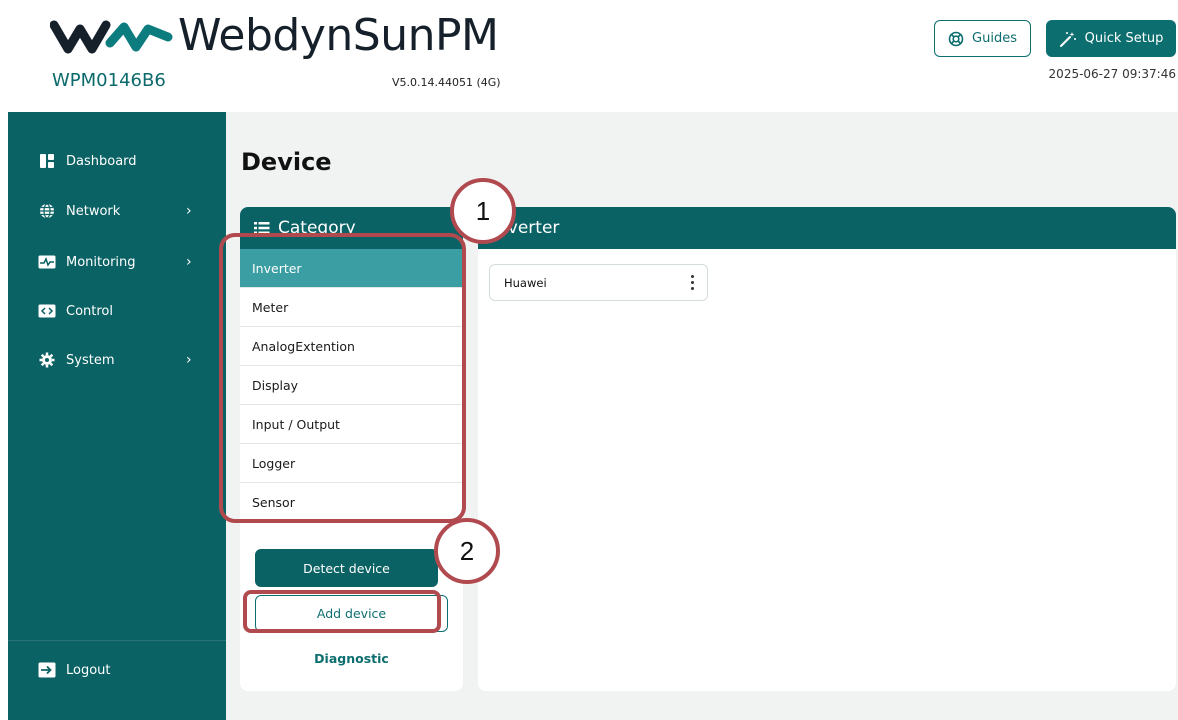  I want to click on sidebar-item-dashboard: Dashboard, so click(117, 161).